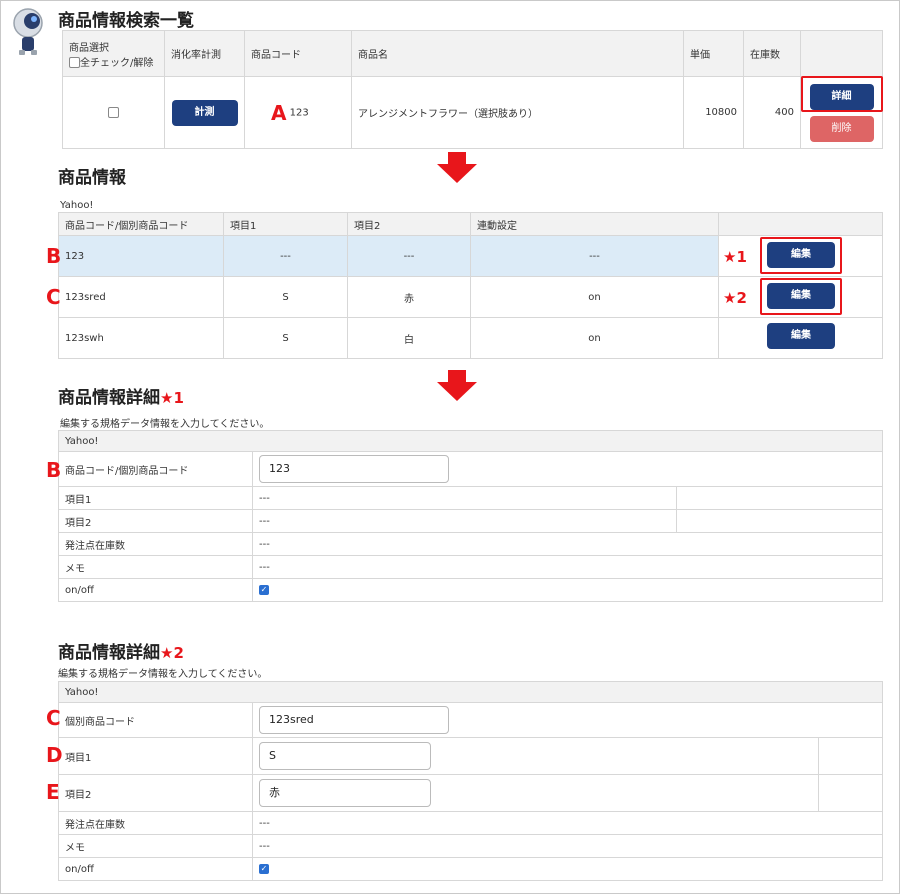  I want to click on star-1-label: ★1, so click(735, 257).